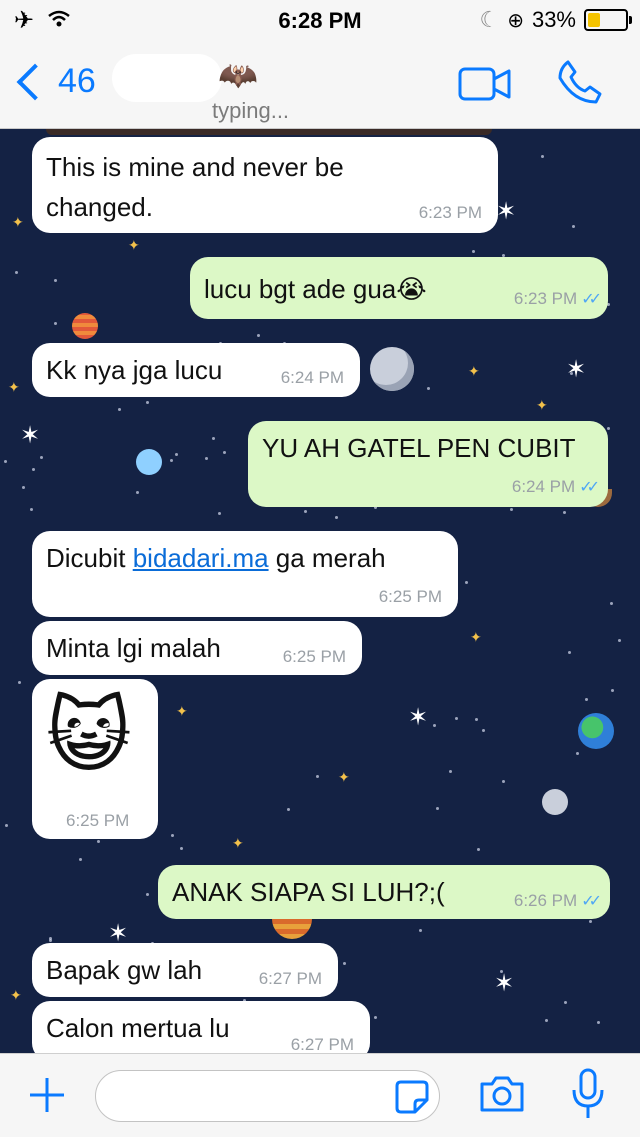  Describe the element at coordinates (201, 558) in the screenshot. I see `message-link: bidadari.ma` at that location.